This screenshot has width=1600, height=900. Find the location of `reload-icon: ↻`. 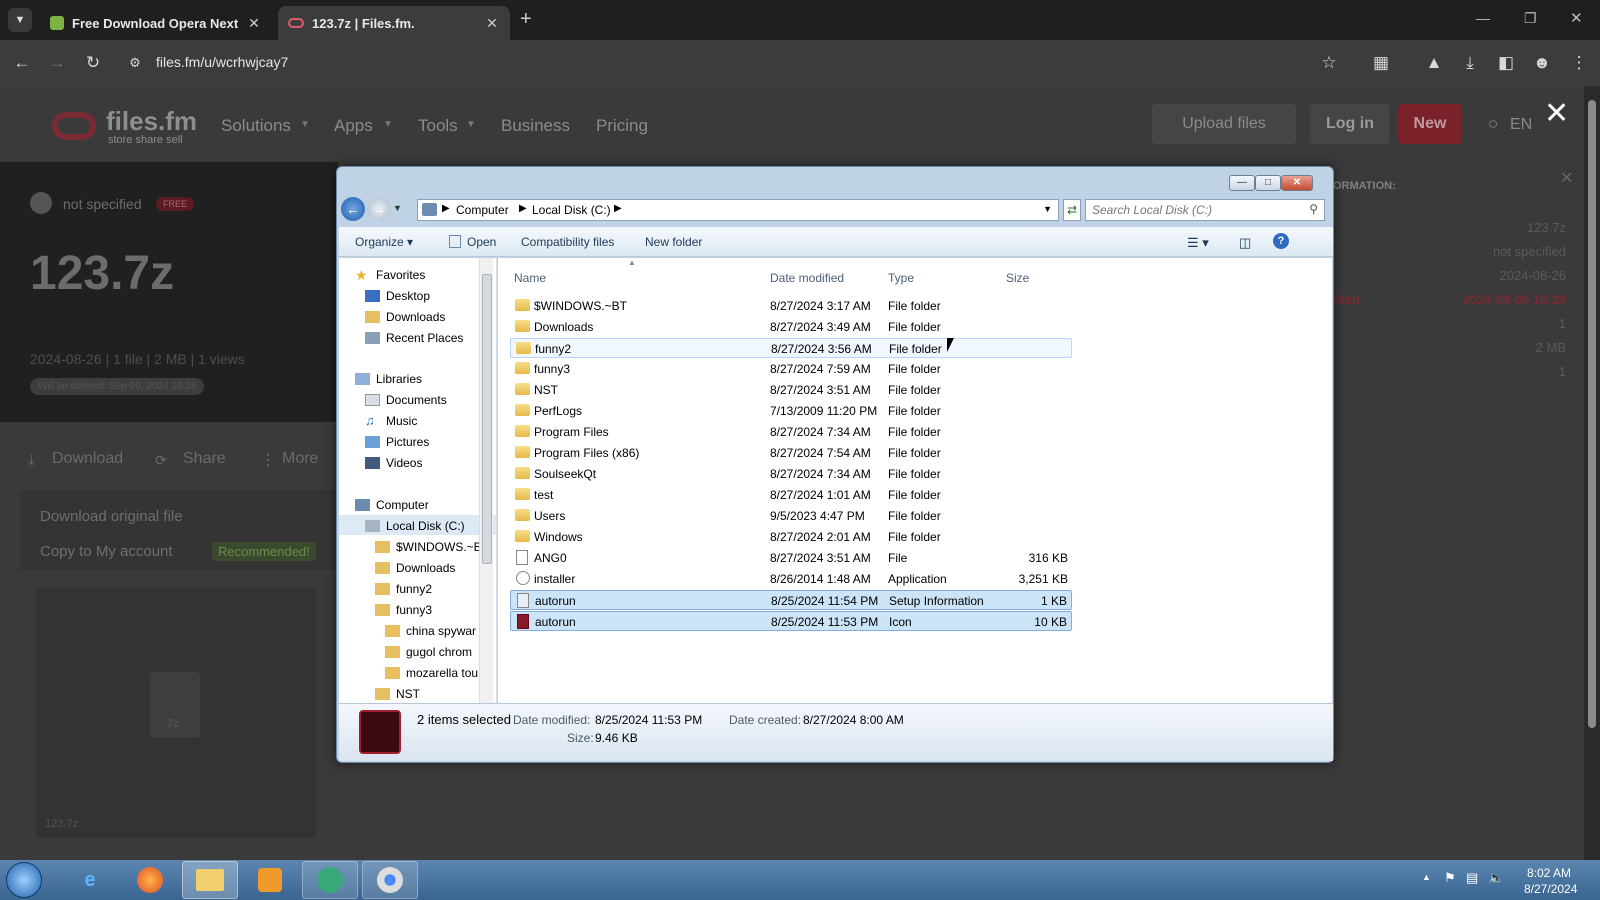

reload-icon: ↻ is located at coordinates (93, 63).